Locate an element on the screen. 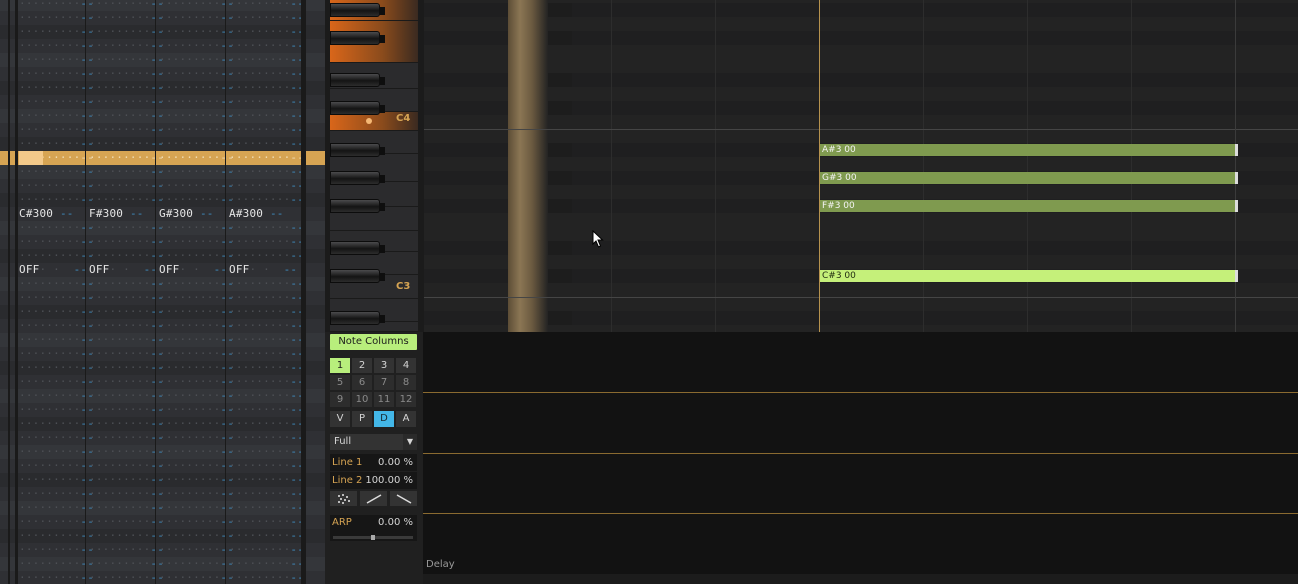 The height and width of the screenshot is (584, 1298). random-shape-button is located at coordinates (343, 498).